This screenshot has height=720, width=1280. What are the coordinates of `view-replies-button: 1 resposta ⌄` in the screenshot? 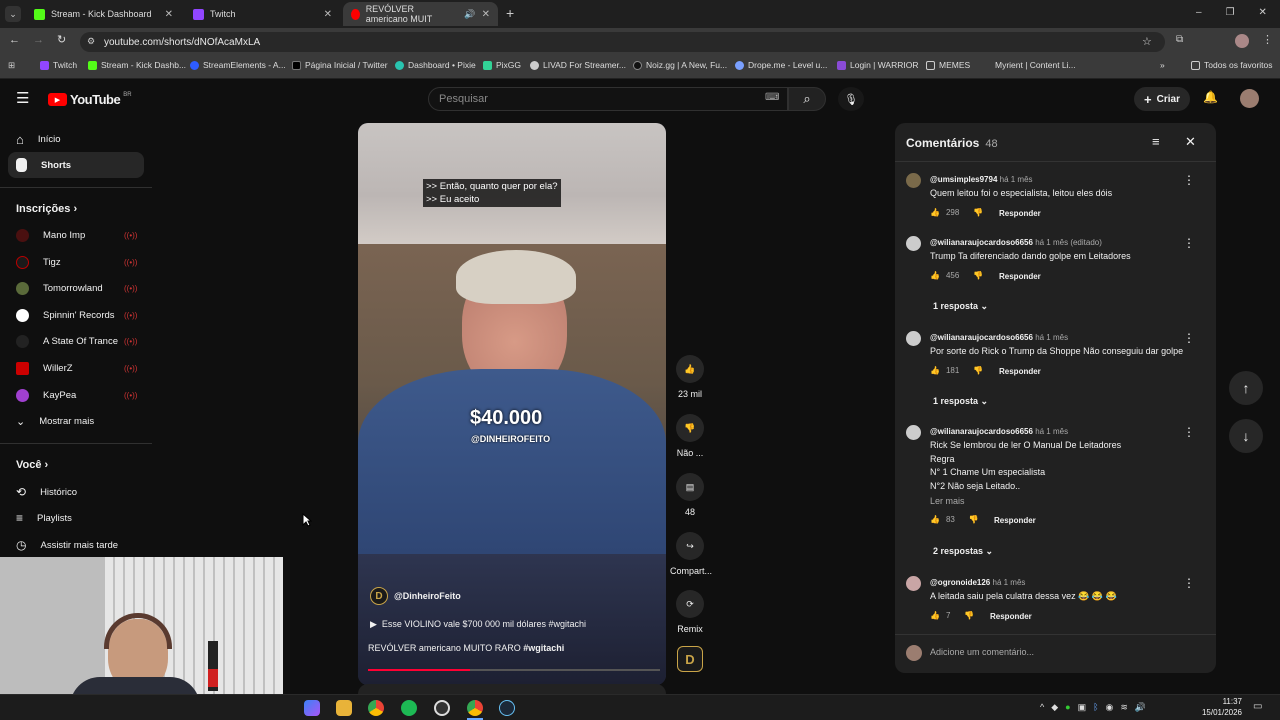 It's located at (960, 401).